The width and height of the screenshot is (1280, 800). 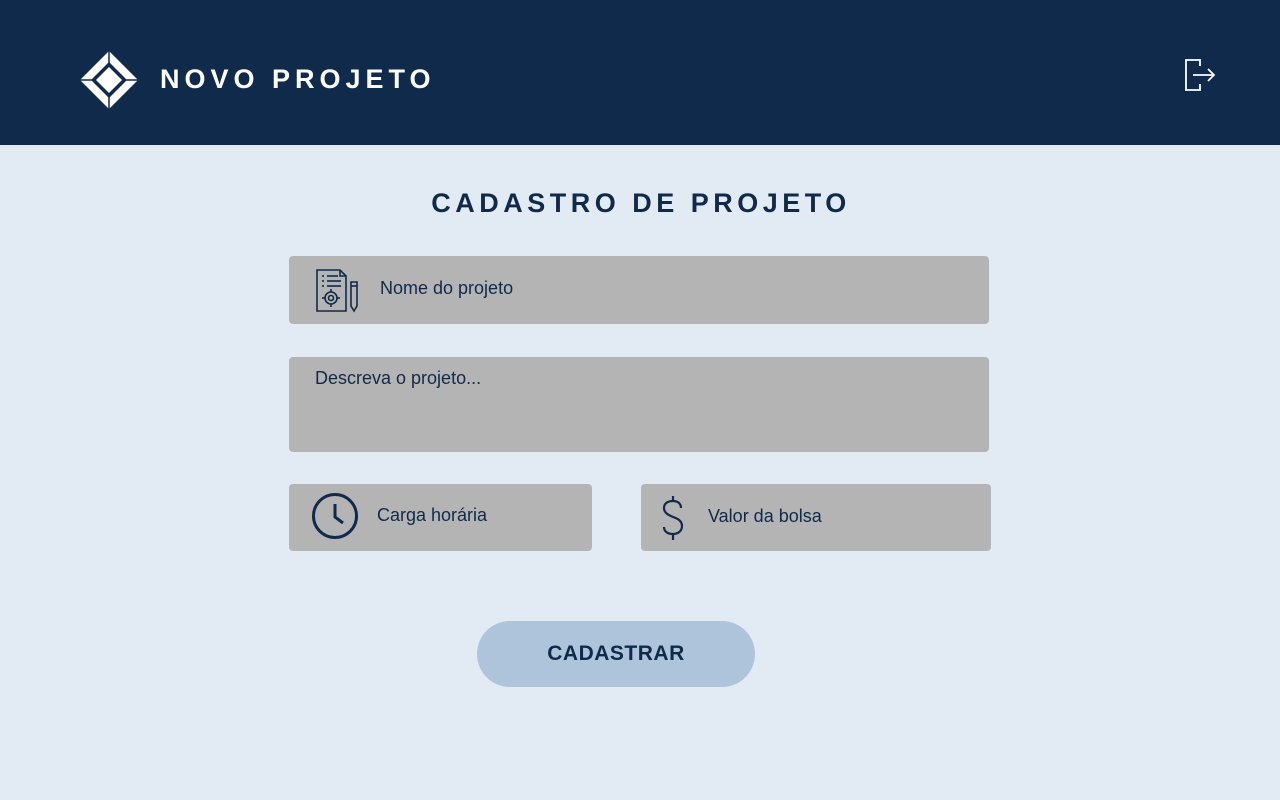 What do you see at coordinates (109, 80) in the screenshot?
I see `diamond-logo-icon` at bounding box center [109, 80].